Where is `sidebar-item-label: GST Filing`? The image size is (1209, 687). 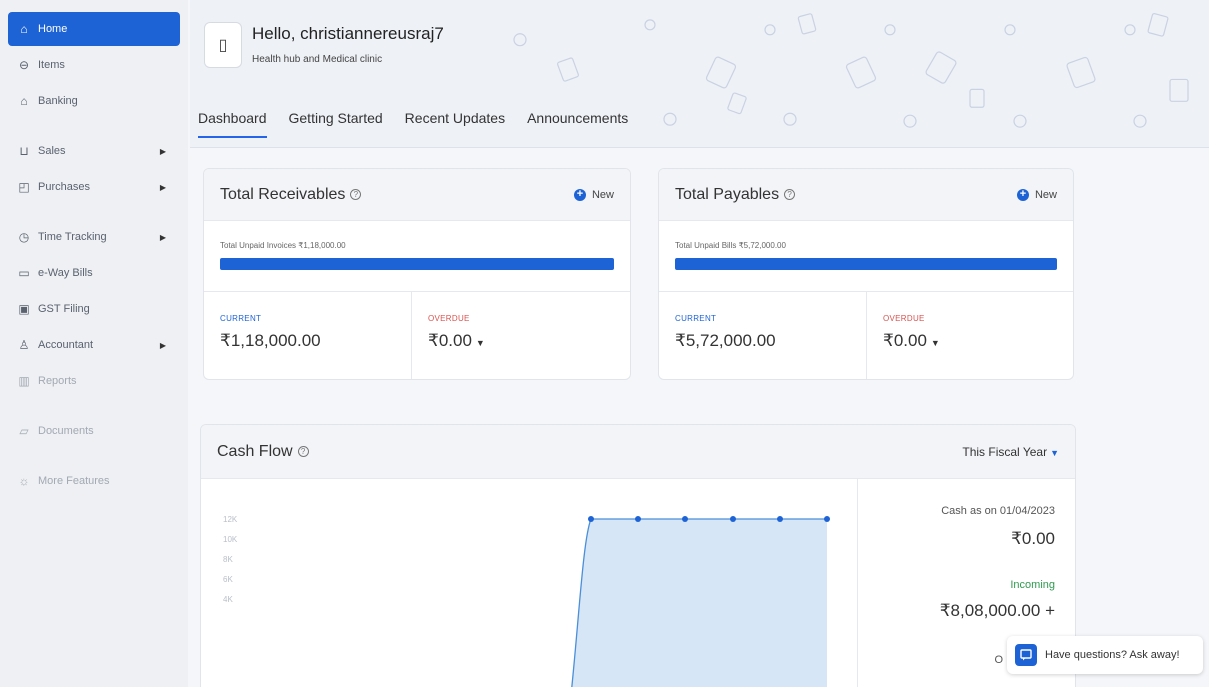
sidebar-item-label: GST Filing is located at coordinates (64, 309).